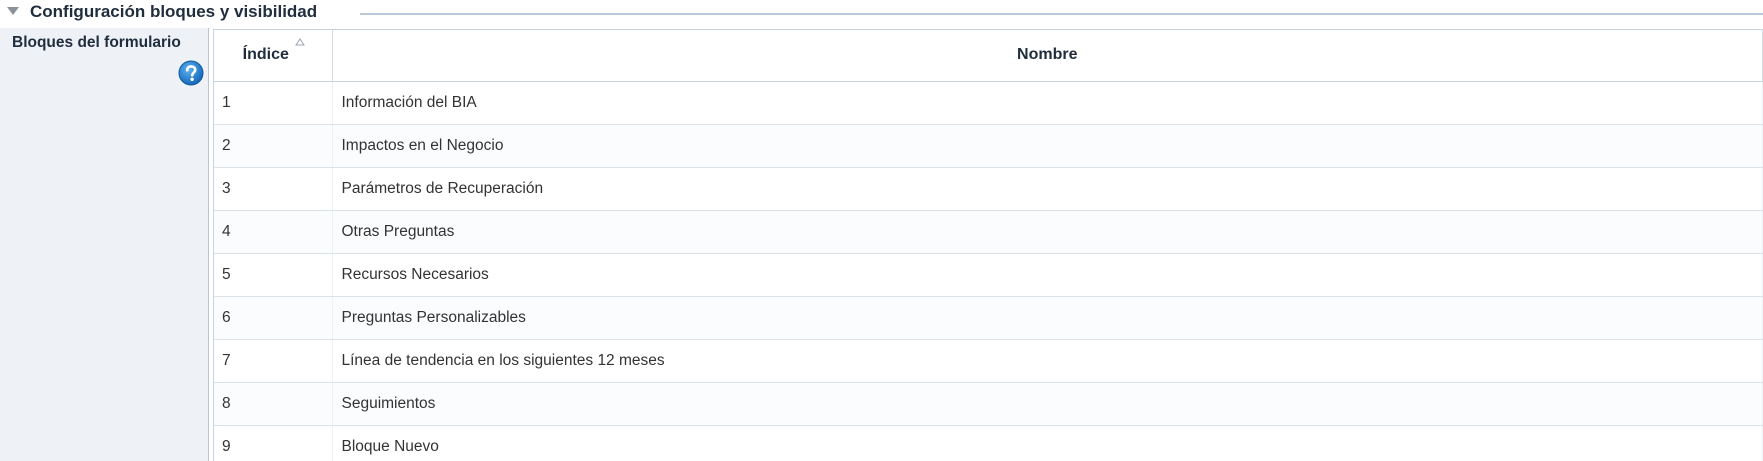 This screenshot has width=1763, height=461. I want to click on table-row: 9 Bloque Nuevo, so click(988, 443).